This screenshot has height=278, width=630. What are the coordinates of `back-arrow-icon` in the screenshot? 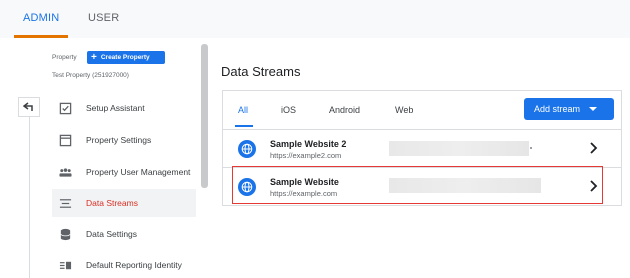 It's located at (28, 106).